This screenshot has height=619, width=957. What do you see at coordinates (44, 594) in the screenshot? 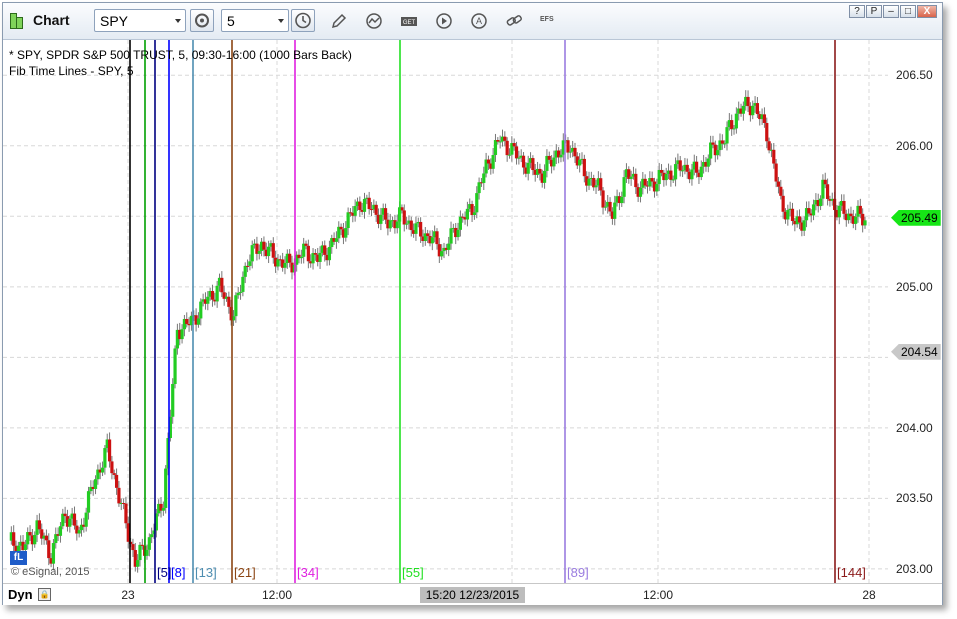
I see `lock-icon: 🔒` at bounding box center [44, 594].